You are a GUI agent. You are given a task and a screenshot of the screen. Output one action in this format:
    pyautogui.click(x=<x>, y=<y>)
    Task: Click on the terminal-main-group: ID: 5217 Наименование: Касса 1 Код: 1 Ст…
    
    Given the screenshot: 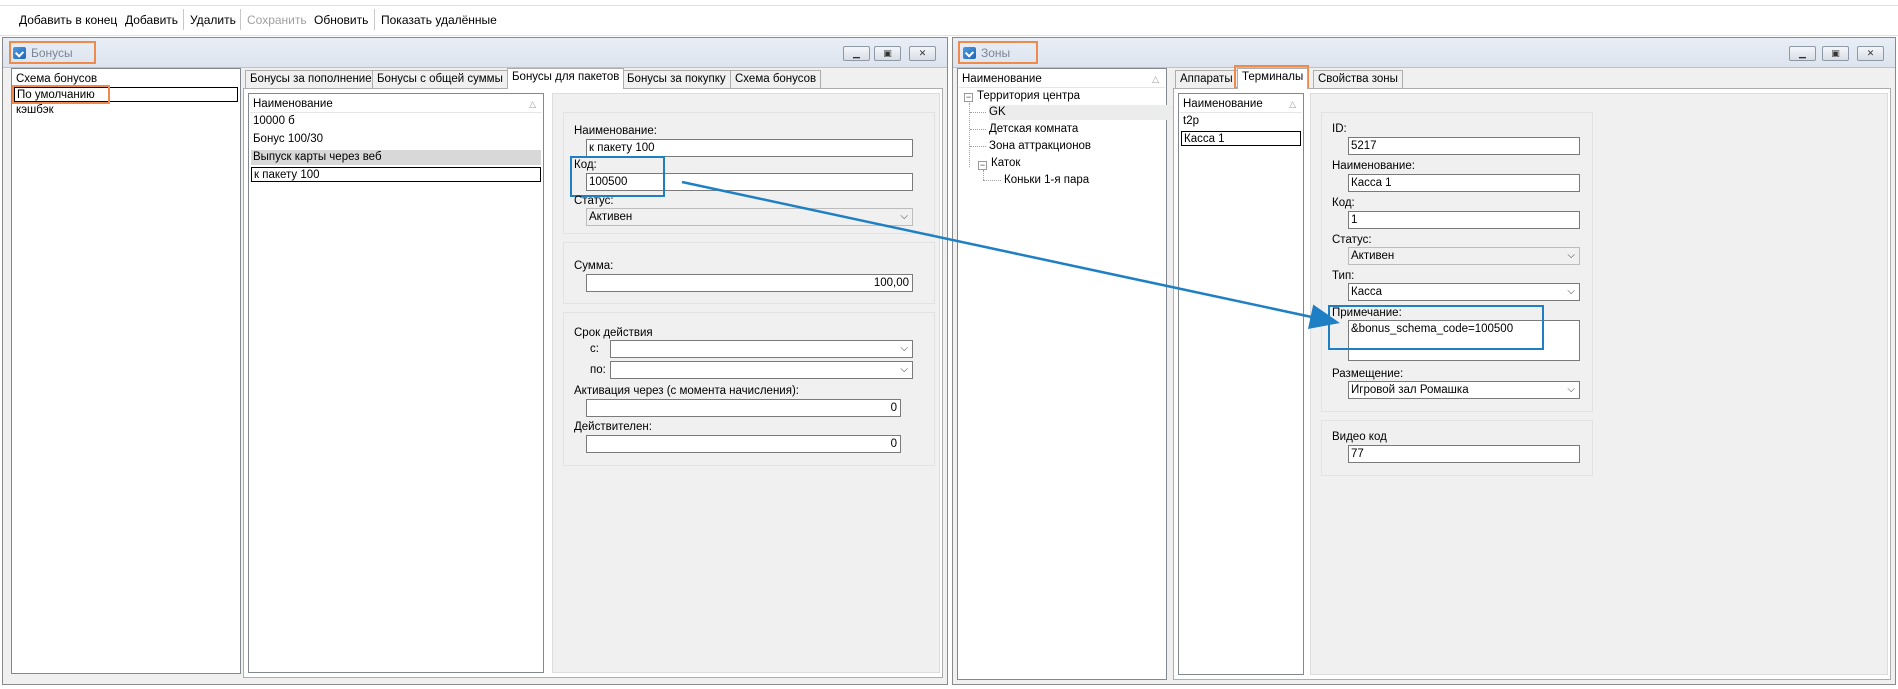 What is the action you would take?
    pyautogui.click(x=1457, y=262)
    